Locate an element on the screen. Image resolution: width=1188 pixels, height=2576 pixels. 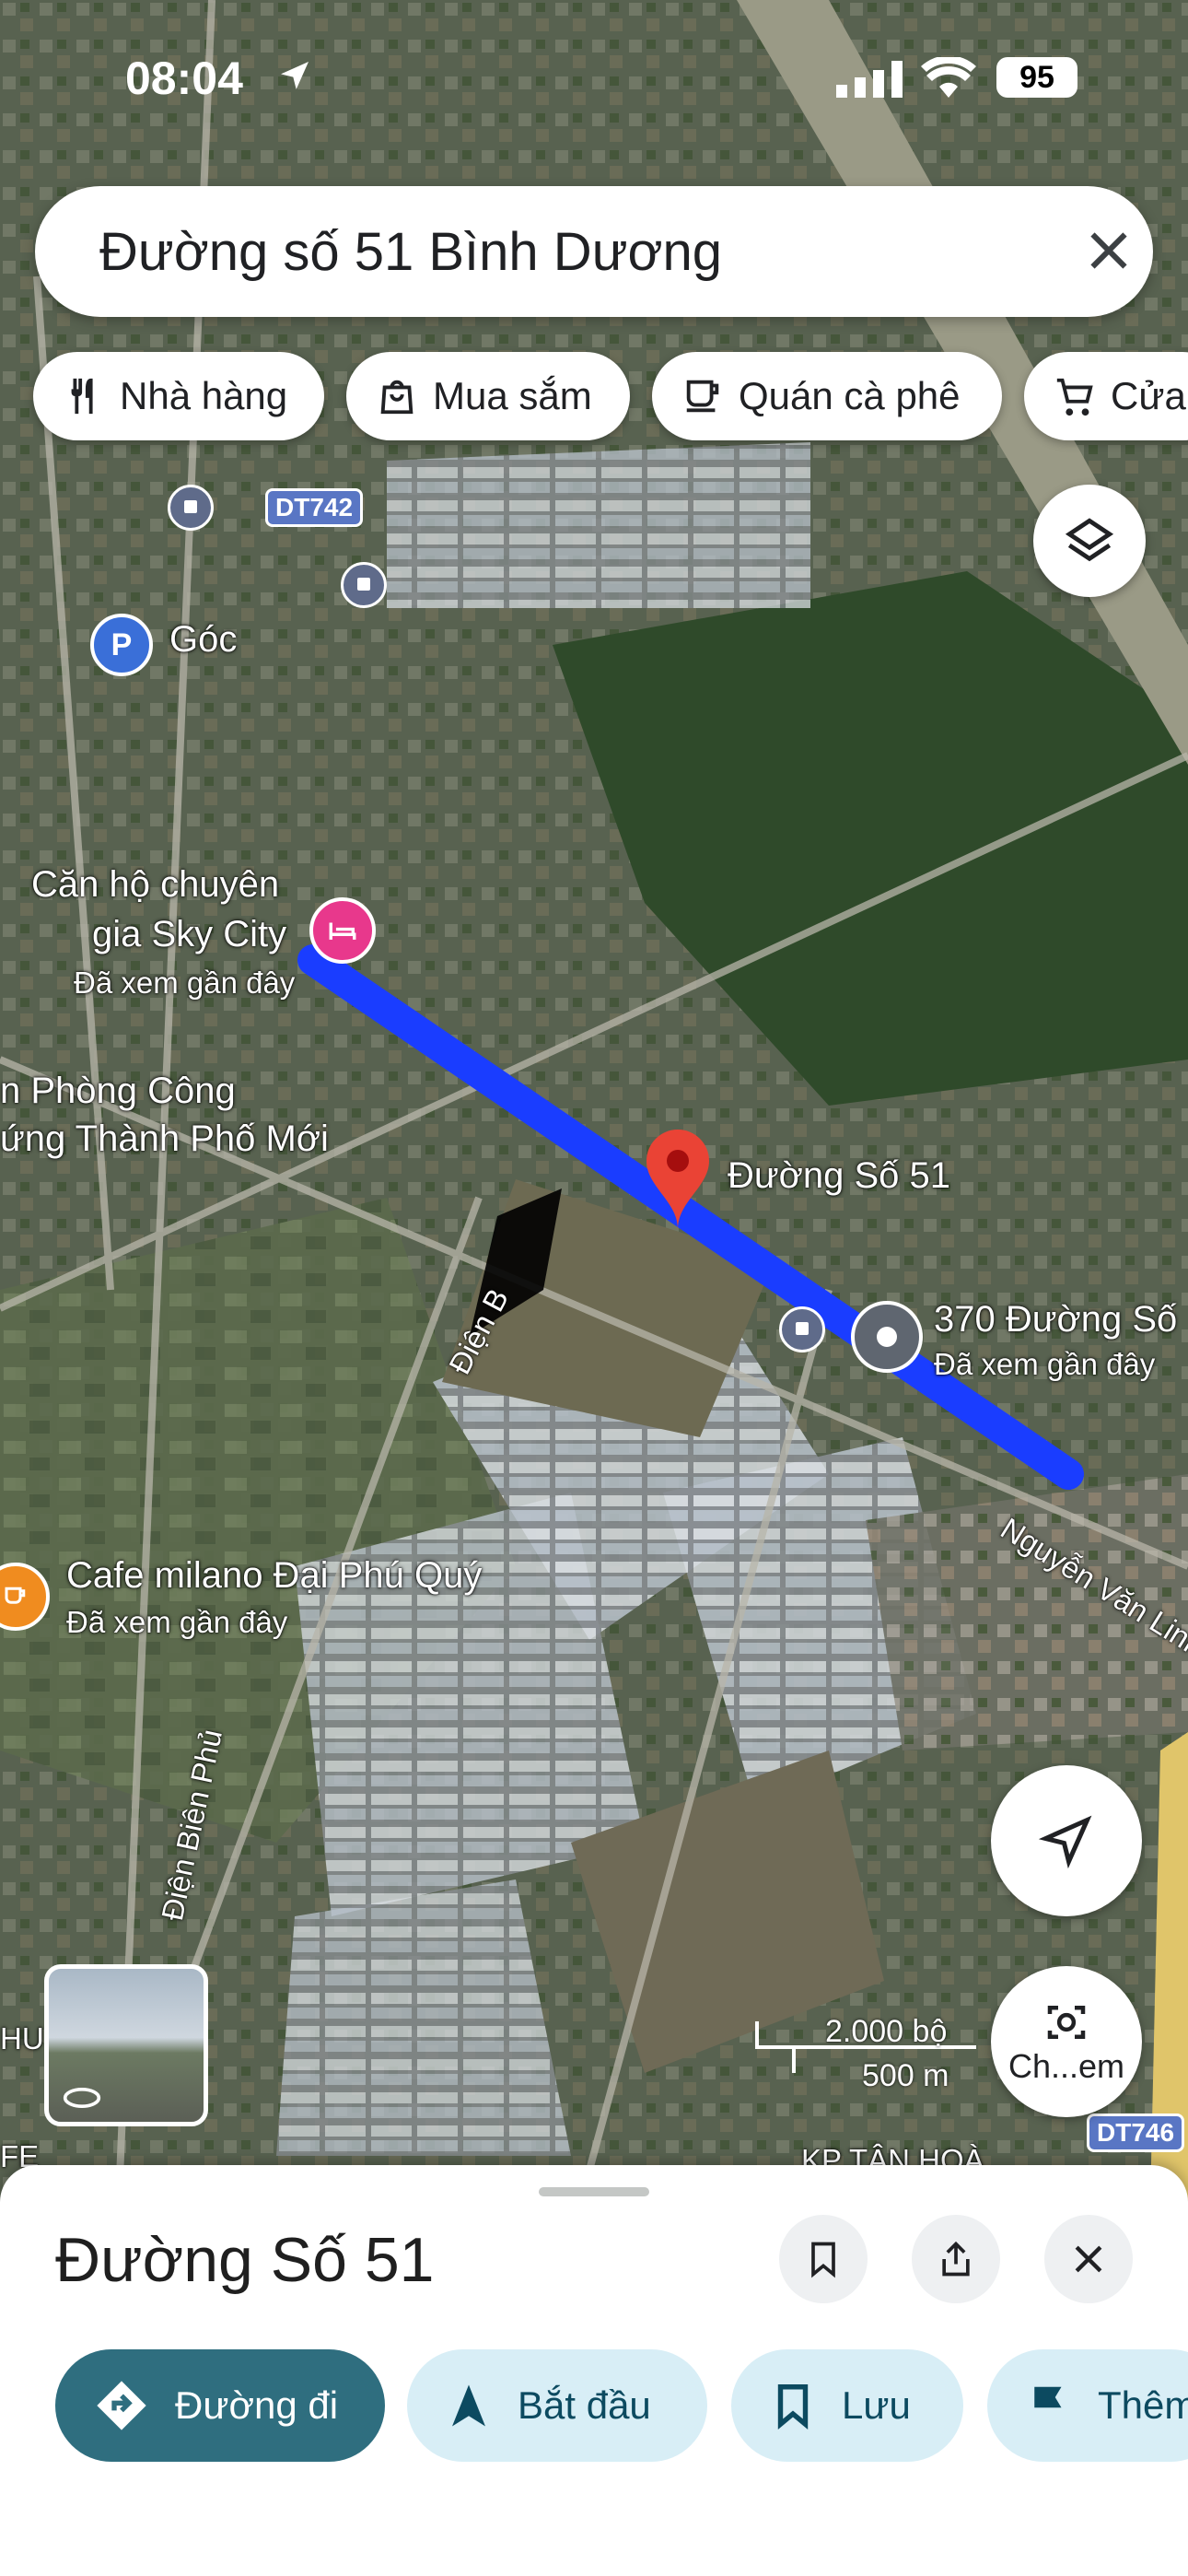
map-label-phong-cong-1: n Phòng Công is located at coordinates (118, 1091).